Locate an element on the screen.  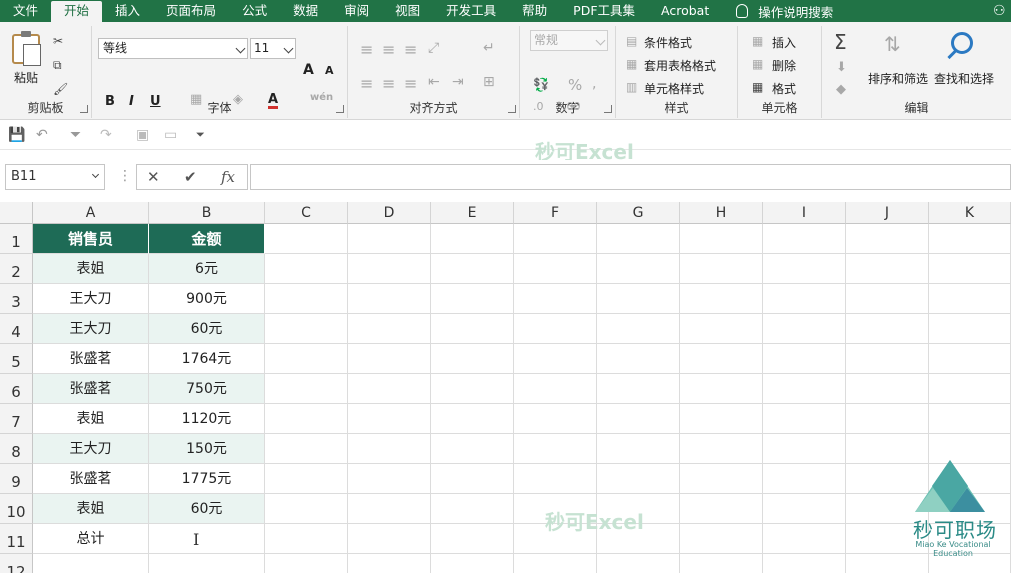
formula-input is located at coordinates (630, 177).